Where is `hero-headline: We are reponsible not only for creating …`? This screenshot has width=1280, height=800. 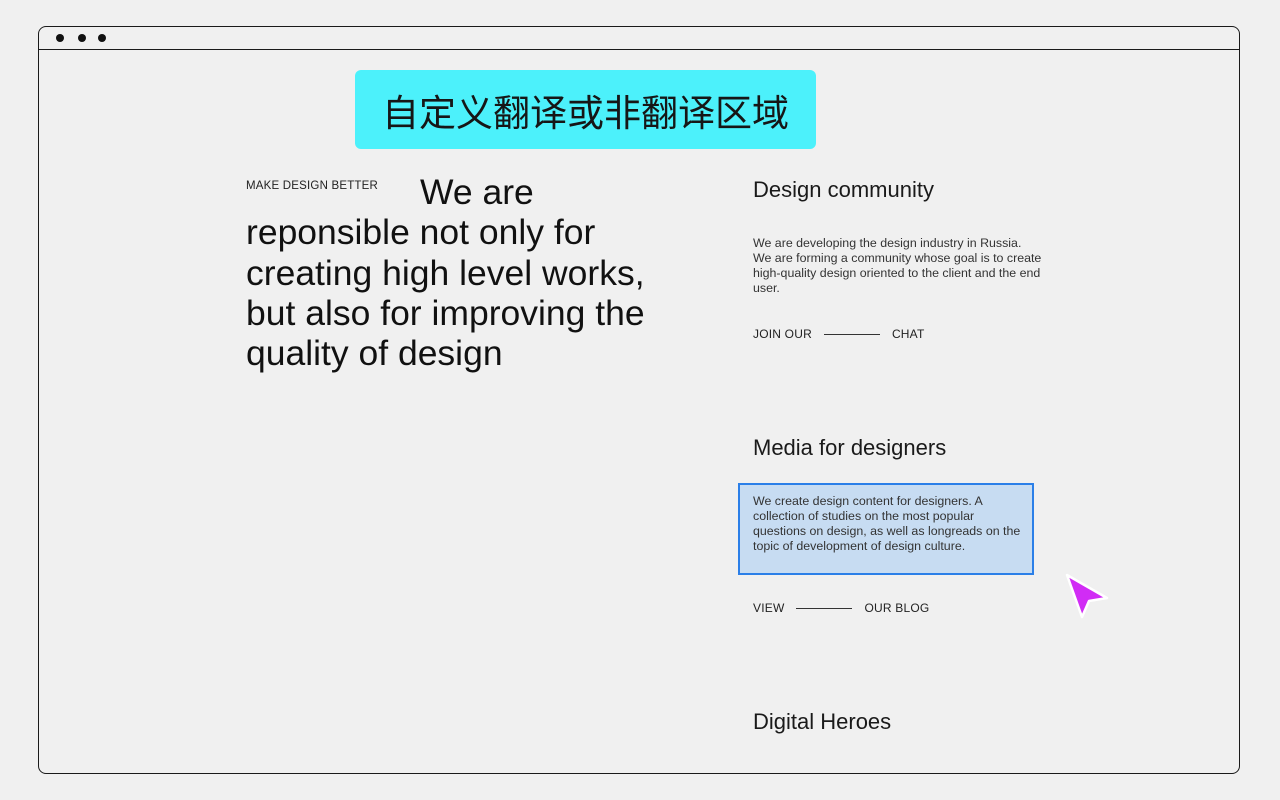
hero-headline: We are reponsible not only for creating … is located at coordinates (445, 273).